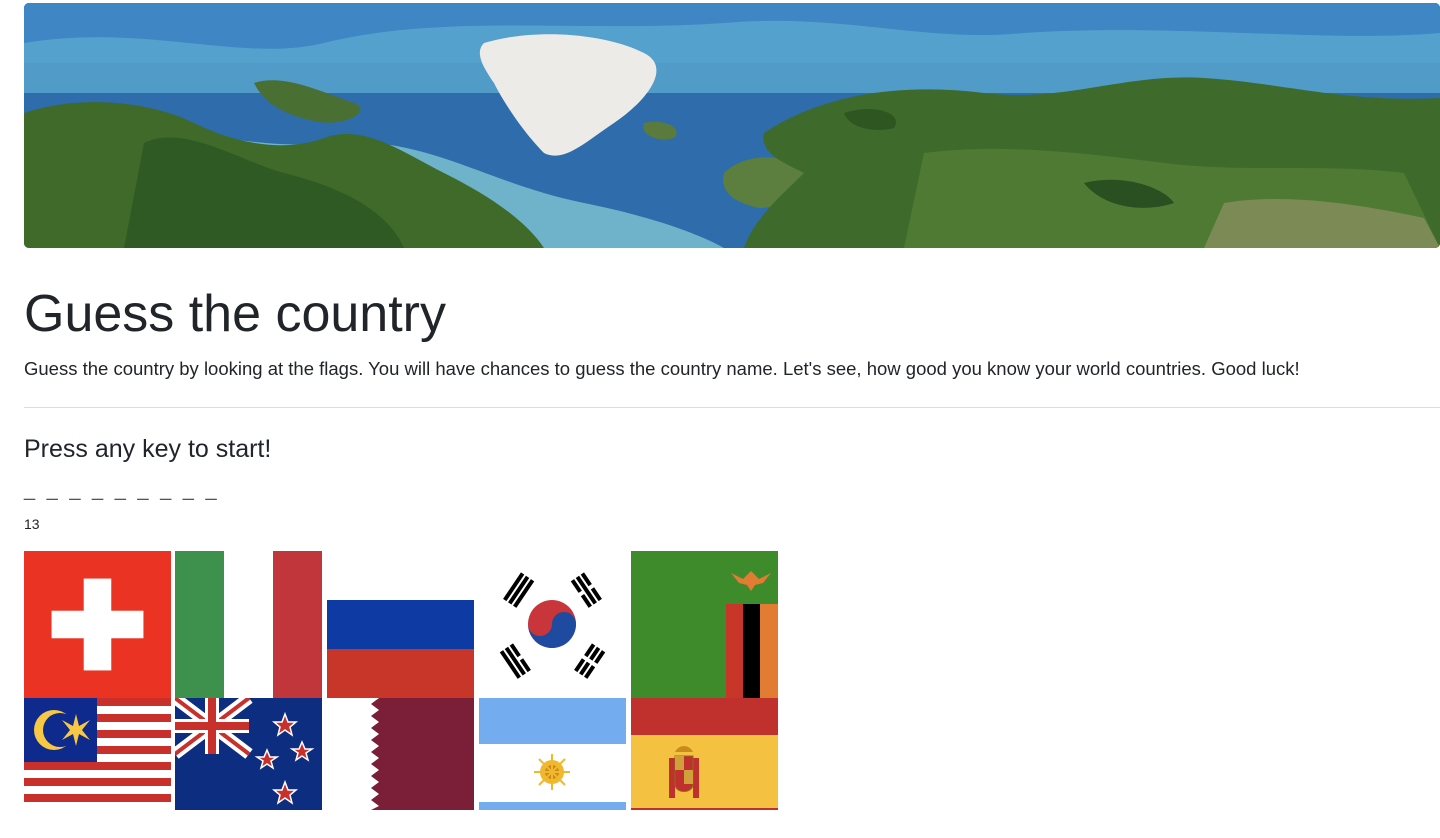 The height and width of the screenshot is (838, 1440). Describe the element at coordinates (732, 407) in the screenshot. I see `divider` at that location.